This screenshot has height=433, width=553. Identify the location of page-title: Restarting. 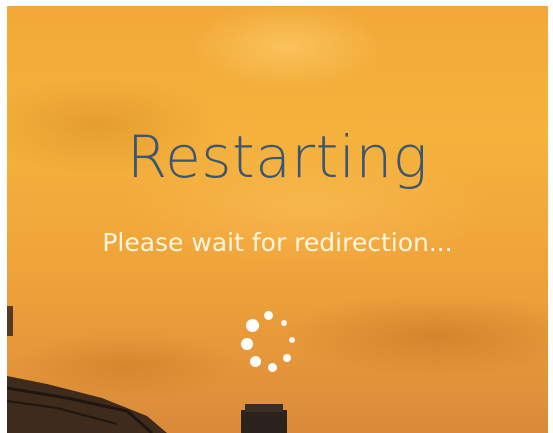
(277, 157).